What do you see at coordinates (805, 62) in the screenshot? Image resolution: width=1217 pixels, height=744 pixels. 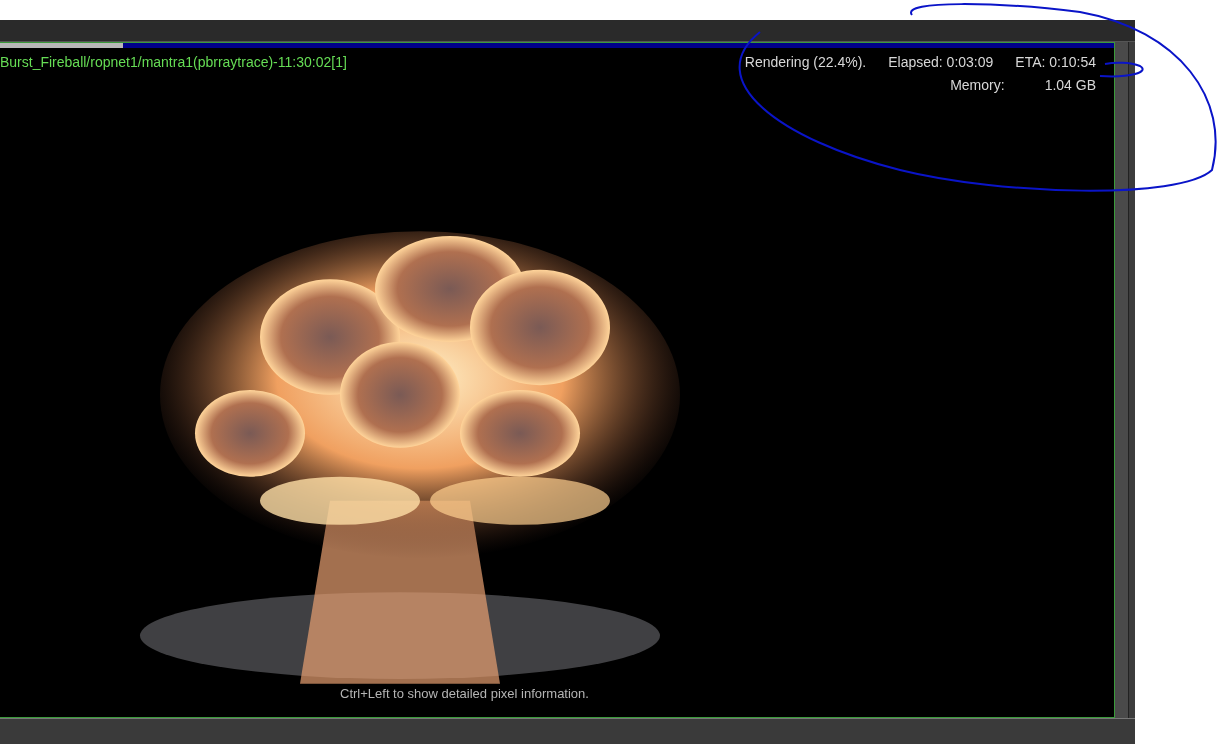 I see `render-status: Rendering (22.4%).` at bounding box center [805, 62].